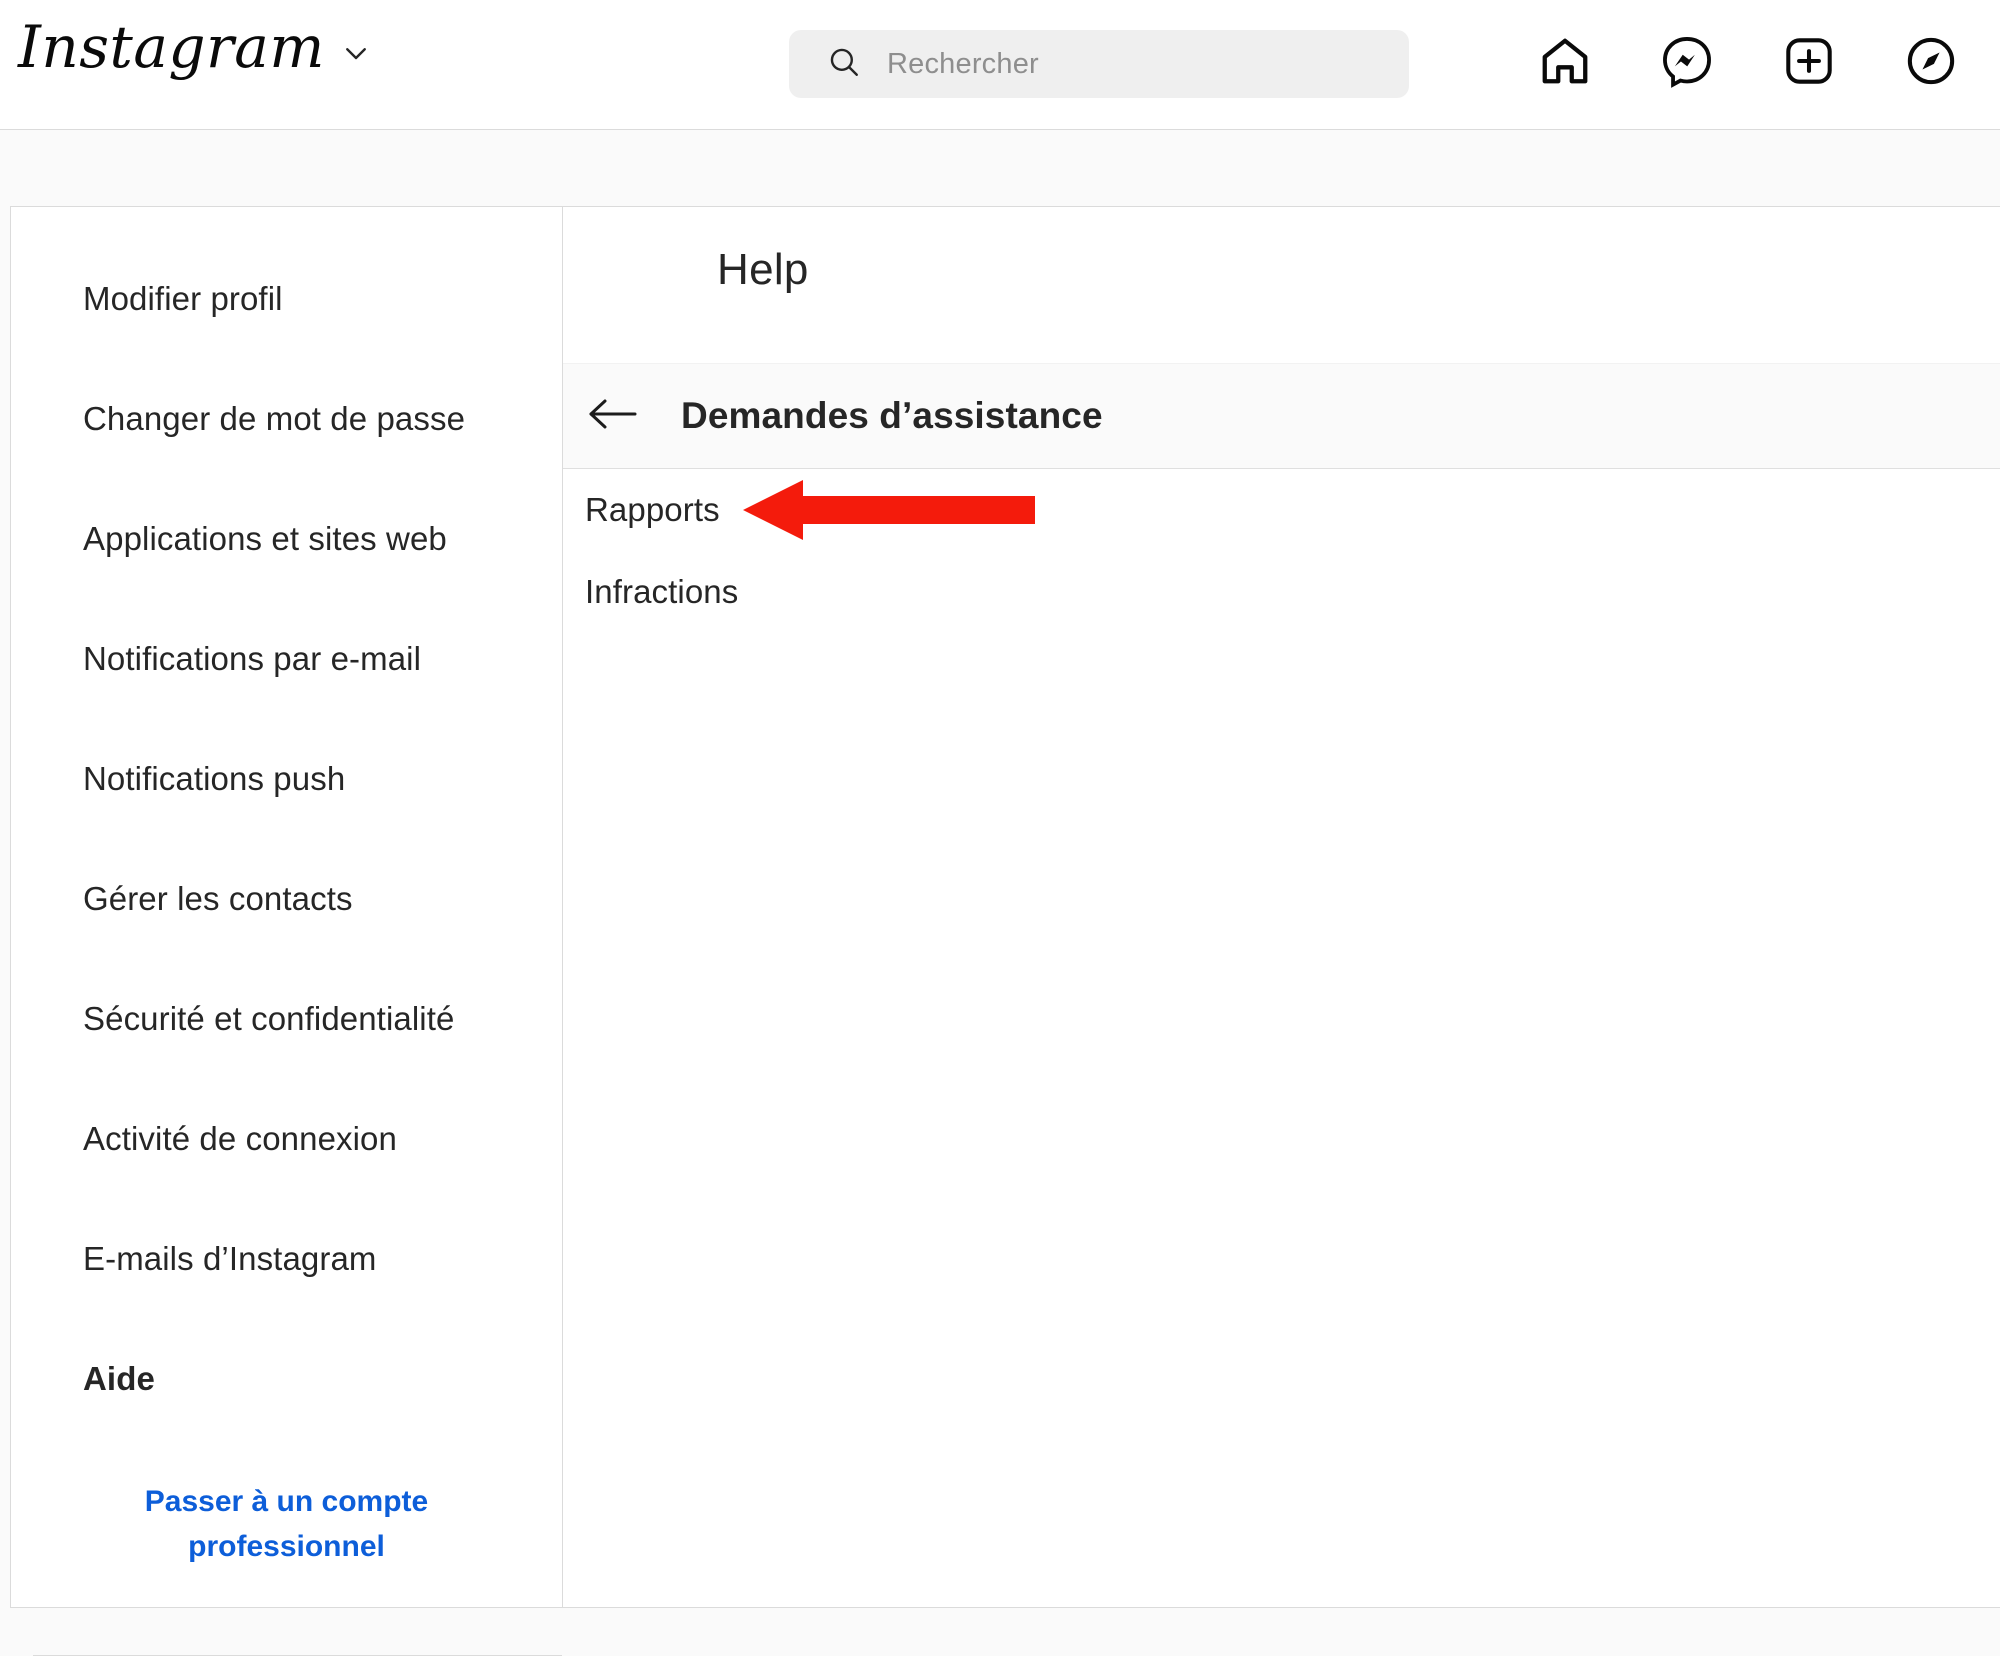 This screenshot has width=2000, height=1656. I want to click on page-title: Help, so click(763, 269).